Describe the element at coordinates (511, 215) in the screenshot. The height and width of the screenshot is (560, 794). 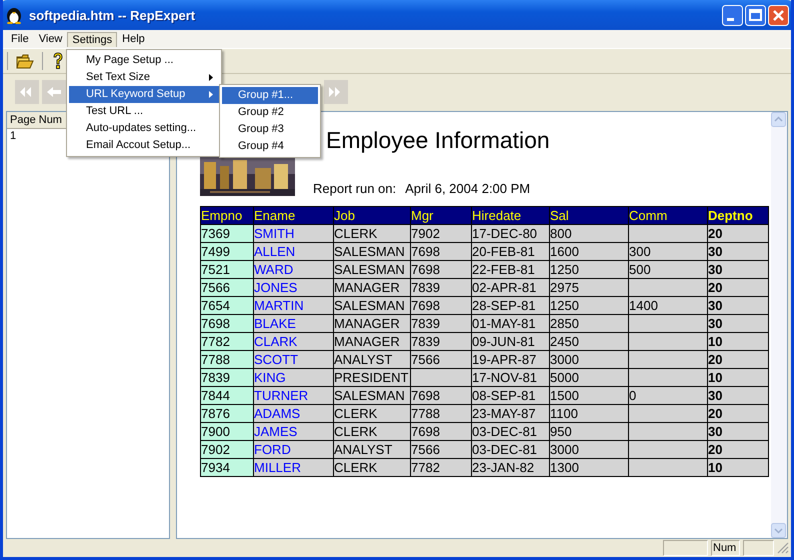
I see `column-header: Hiredate` at that location.